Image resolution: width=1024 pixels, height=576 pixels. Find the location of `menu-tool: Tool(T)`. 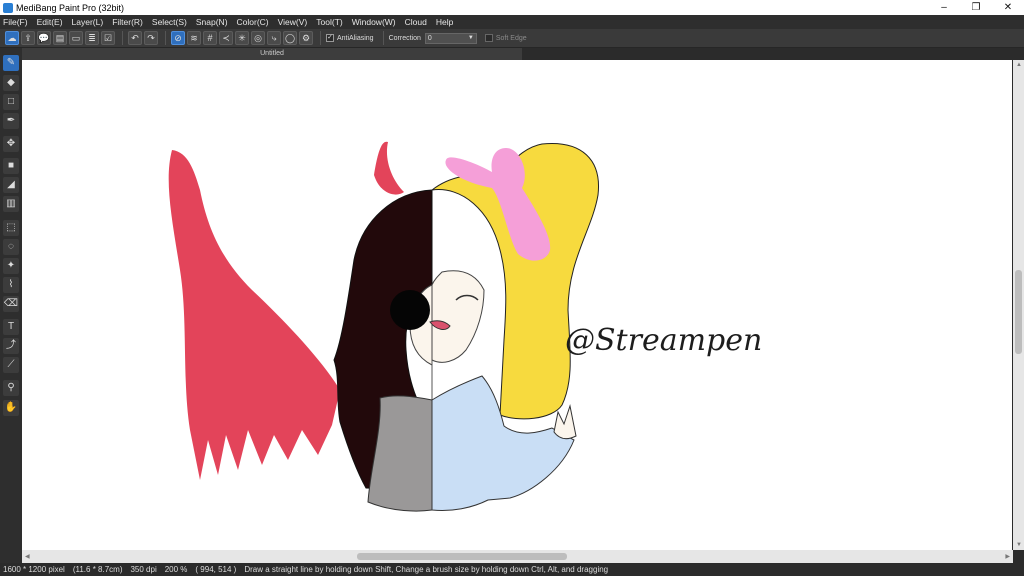

menu-tool: Tool(T) is located at coordinates (329, 22).